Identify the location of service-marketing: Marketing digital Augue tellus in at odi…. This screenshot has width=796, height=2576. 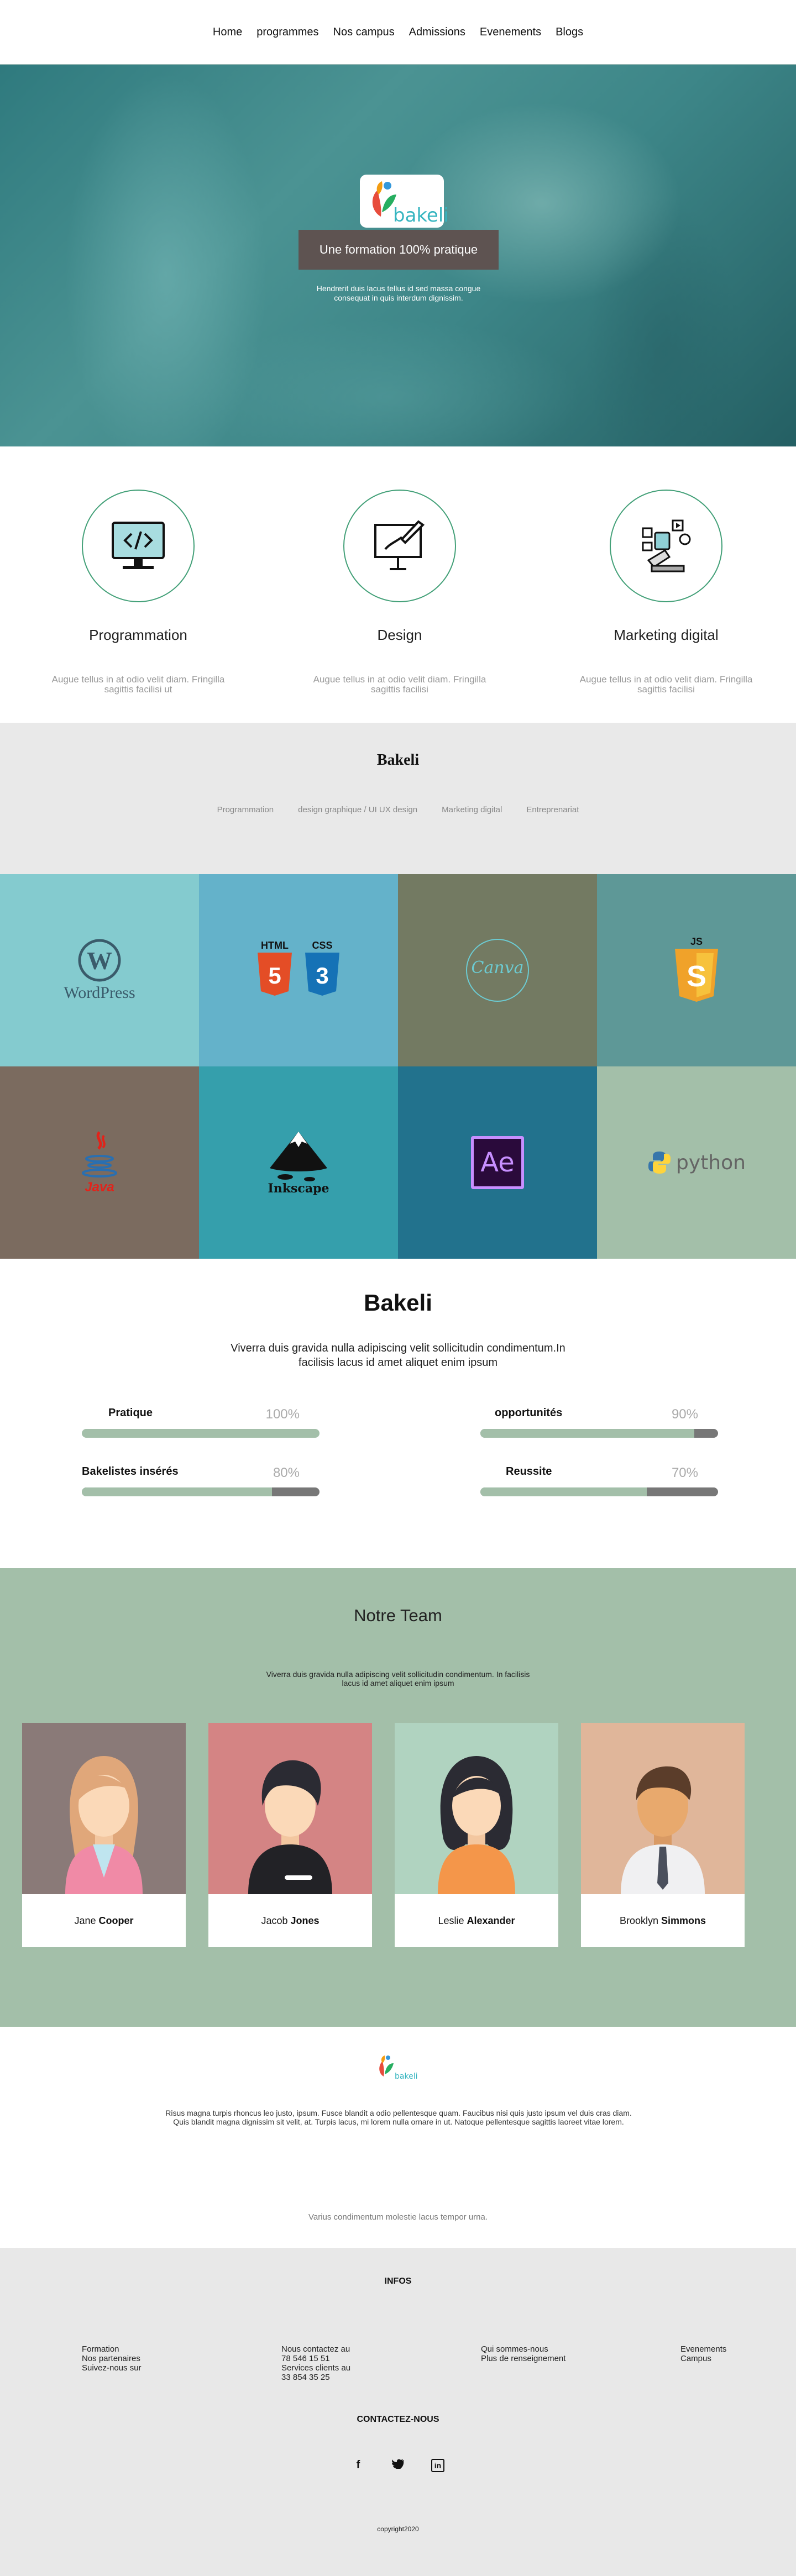
(666, 592).